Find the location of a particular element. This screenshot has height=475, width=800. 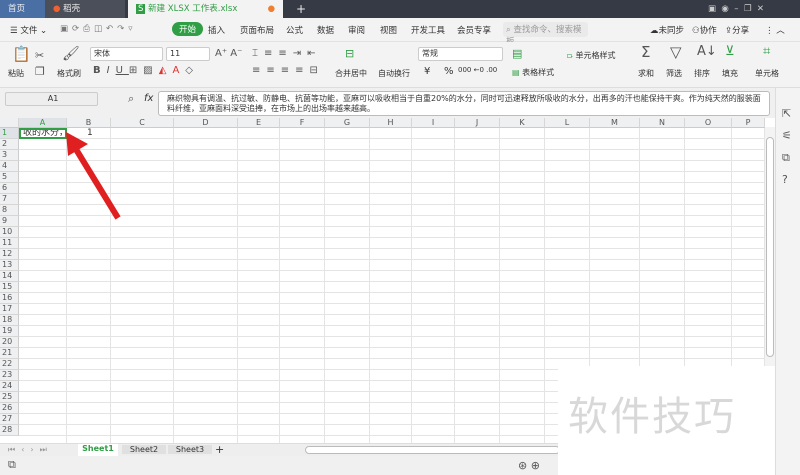

view-mode-icons: ⊛ ⊕ is located at coordinates (529, 466).